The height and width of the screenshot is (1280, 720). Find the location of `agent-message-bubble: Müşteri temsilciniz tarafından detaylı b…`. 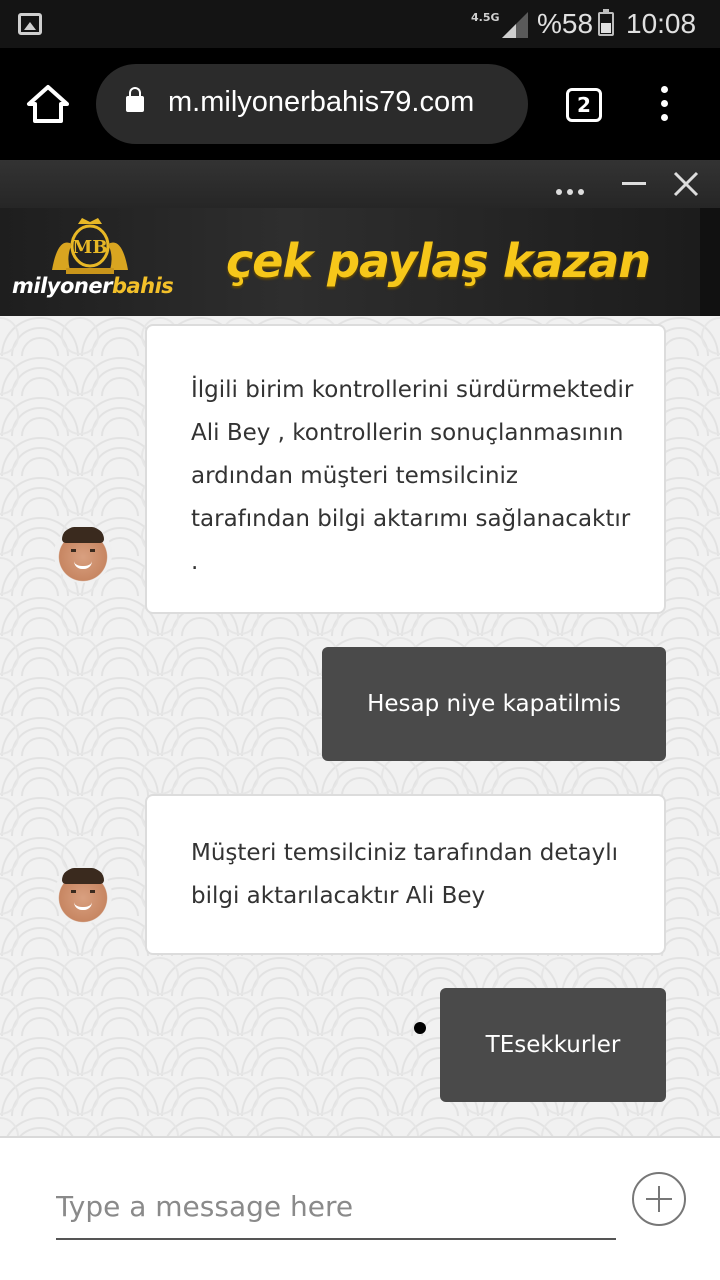

agent-message-bubble: Müşteri temsilciniz tarafından detaylı b… is located at coordinates (405, 874).